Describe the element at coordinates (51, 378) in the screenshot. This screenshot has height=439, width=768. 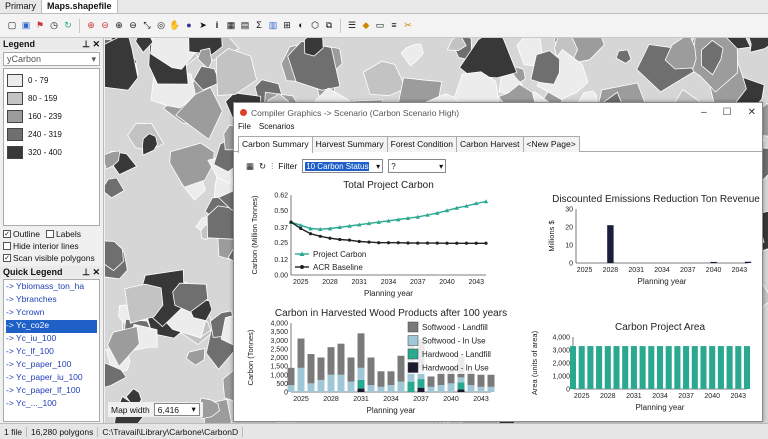
I see `quick-legend-item: -> Yc_paper_iu_100` at that location.